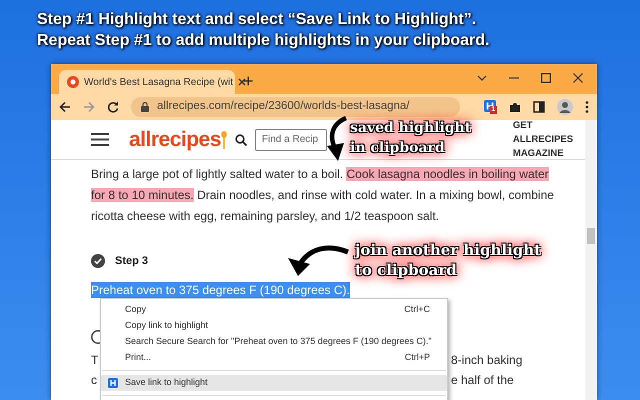 The image size is (640, 400). I want to click on search-field: Find a Recip, so click(290, 139).